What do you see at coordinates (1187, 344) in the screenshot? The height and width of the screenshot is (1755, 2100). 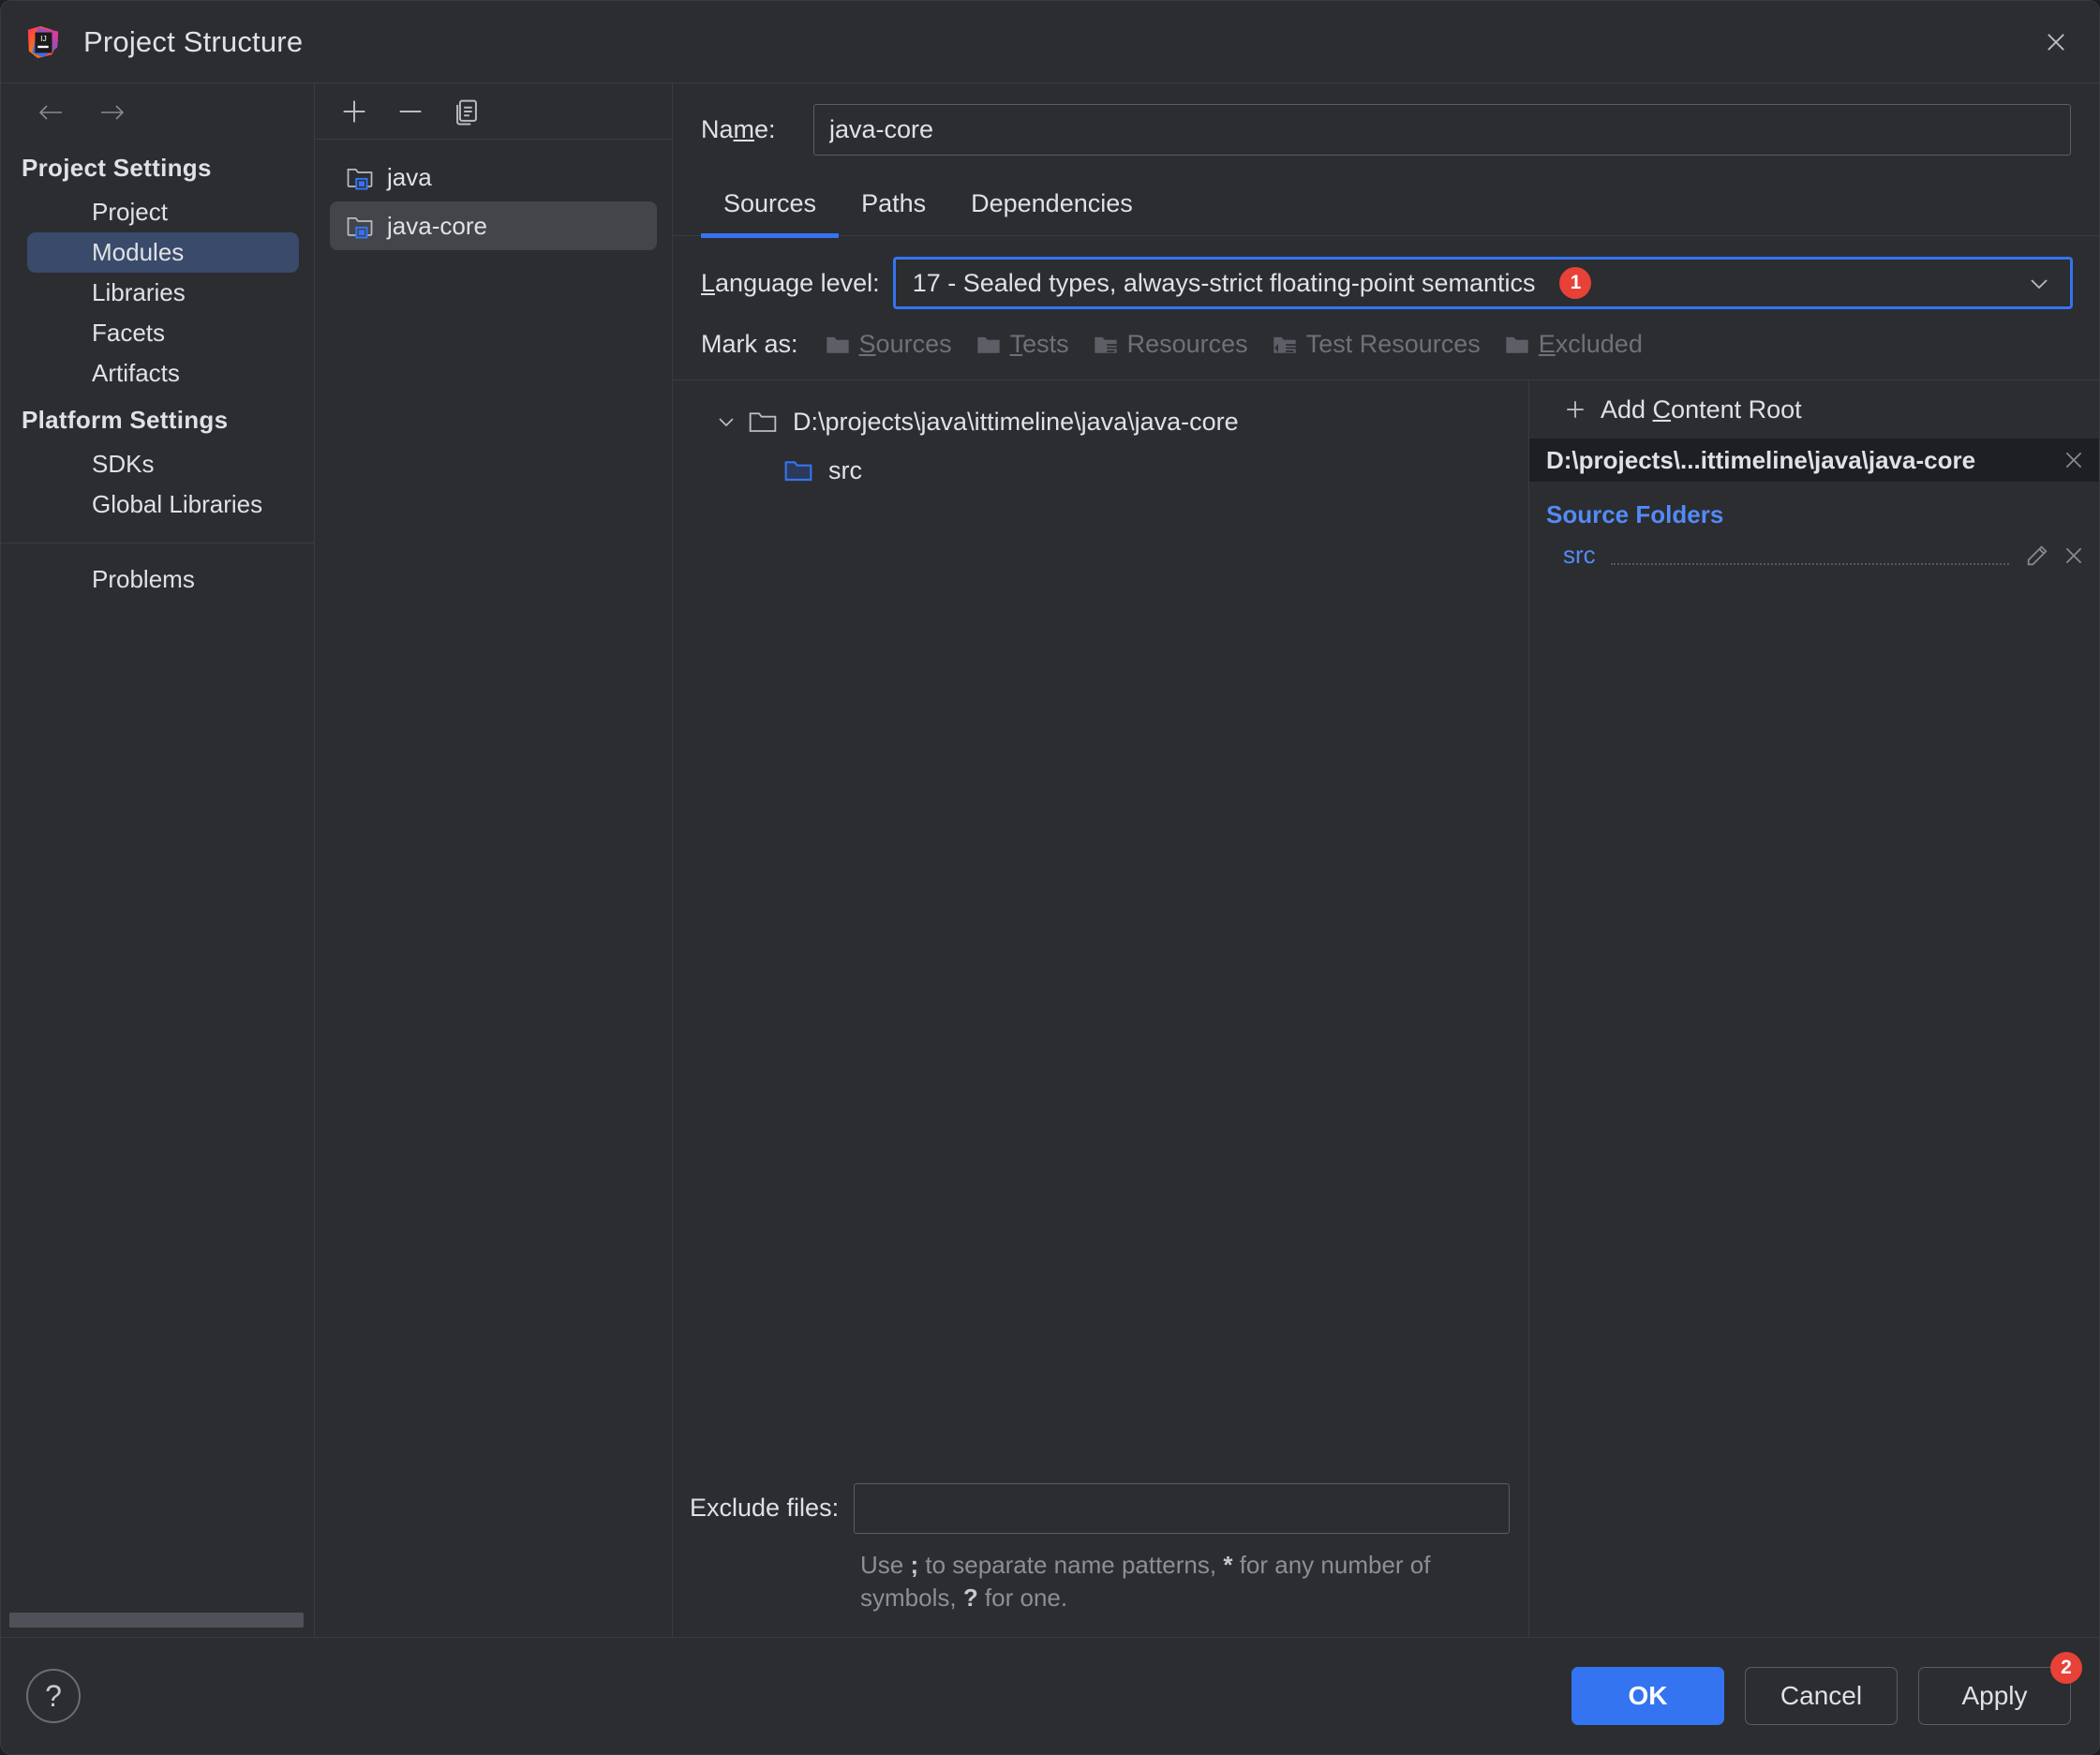 I see `mark-as-resources-label: Resources` at bounding box center [1187, 344].